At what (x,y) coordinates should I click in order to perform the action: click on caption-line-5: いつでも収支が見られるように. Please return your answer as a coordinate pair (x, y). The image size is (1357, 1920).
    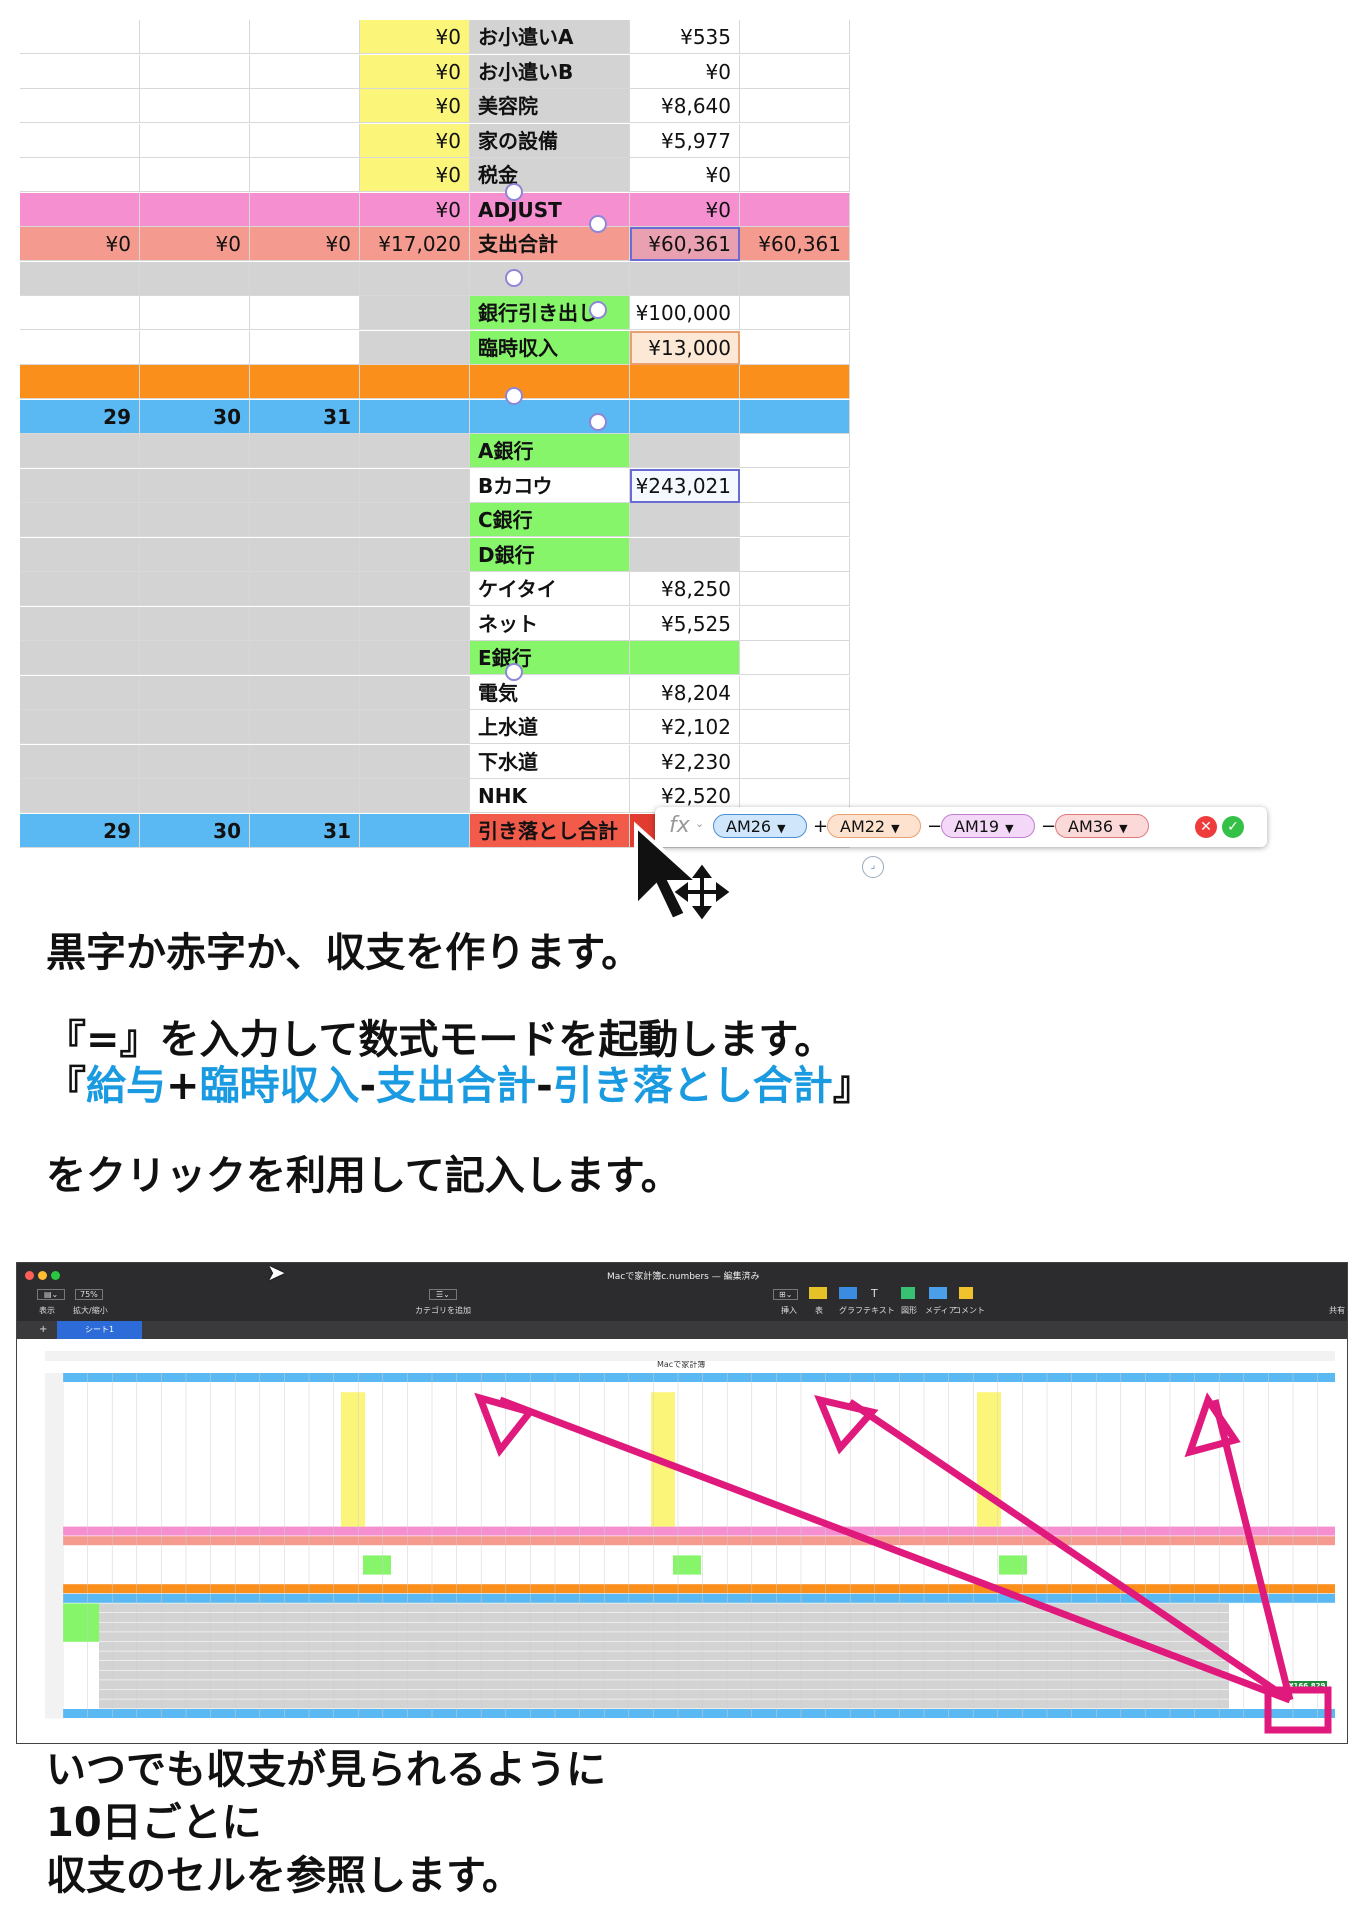
    Looking at the image, I should click on (326, 1770).